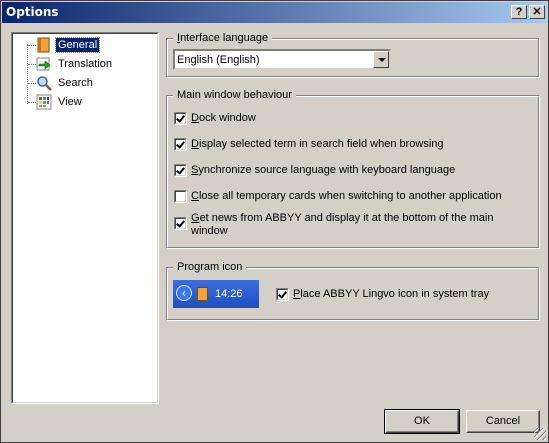  Describe the element at coordinates (391, 294) in the screenshot. I see `place-tray-icon-label: Place ABBYY Lingvo icon in system tray` at that location.